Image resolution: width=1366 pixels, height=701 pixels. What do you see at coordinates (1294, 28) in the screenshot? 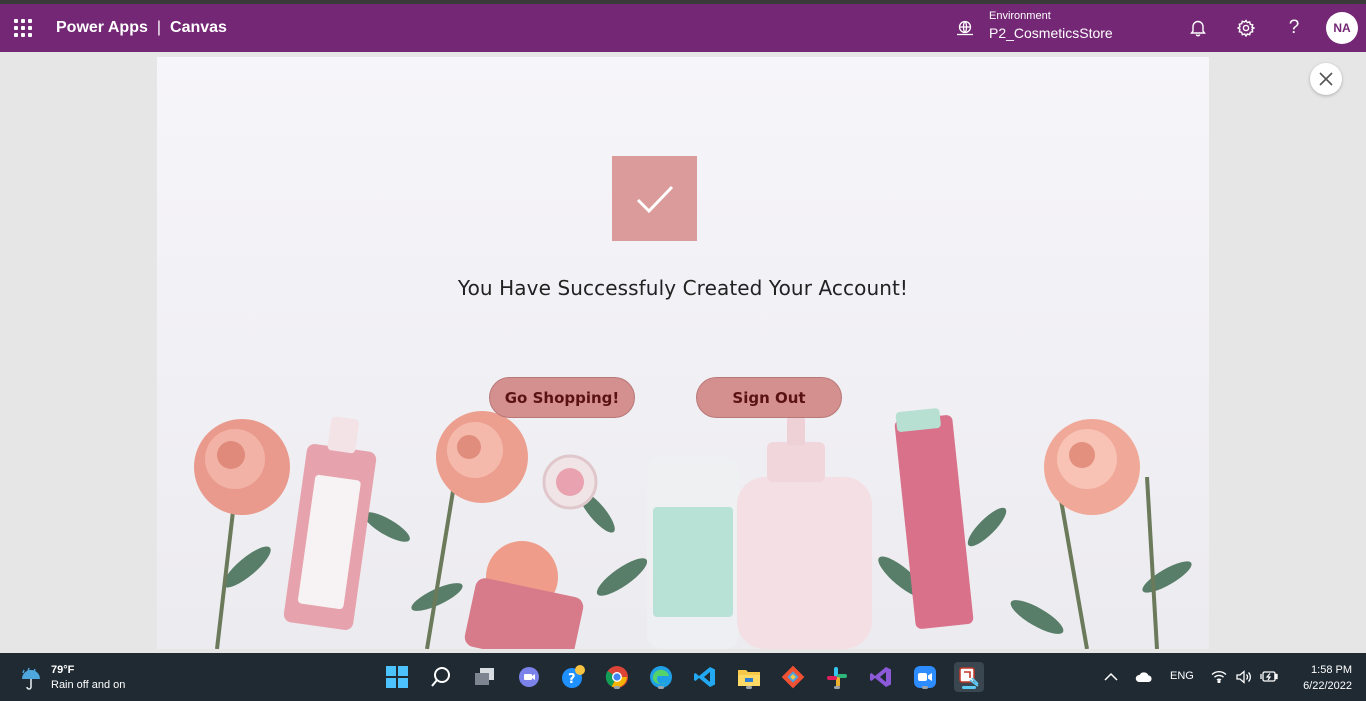
I see `help-question-icon: ?` at bounding box center [1294, 28].